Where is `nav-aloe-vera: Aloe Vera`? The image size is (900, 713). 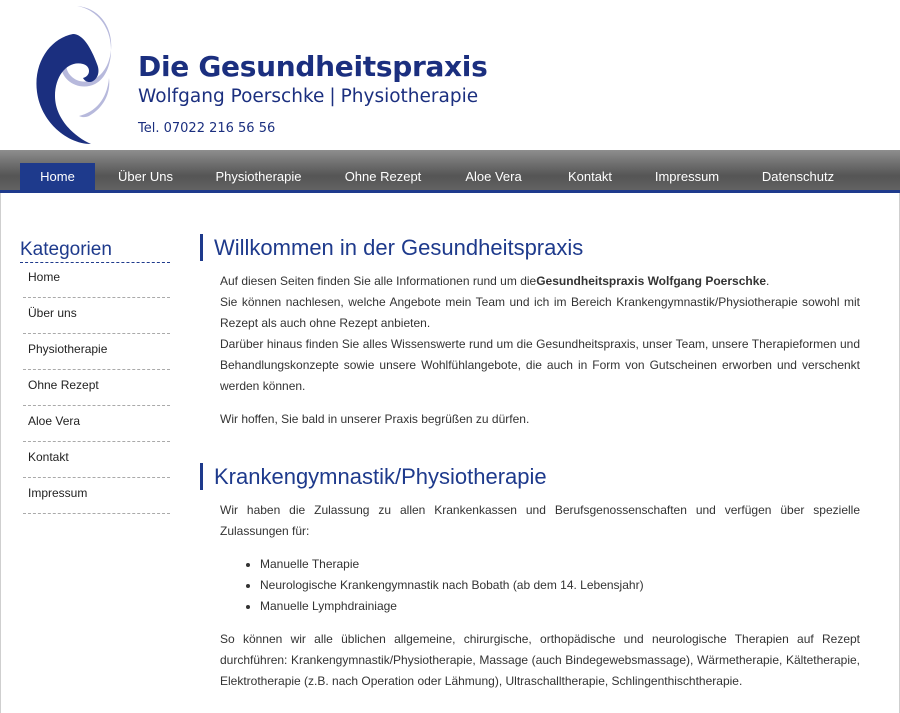 nav-aloe-vera: Aloe Vera is located at coordinates (493, 176).